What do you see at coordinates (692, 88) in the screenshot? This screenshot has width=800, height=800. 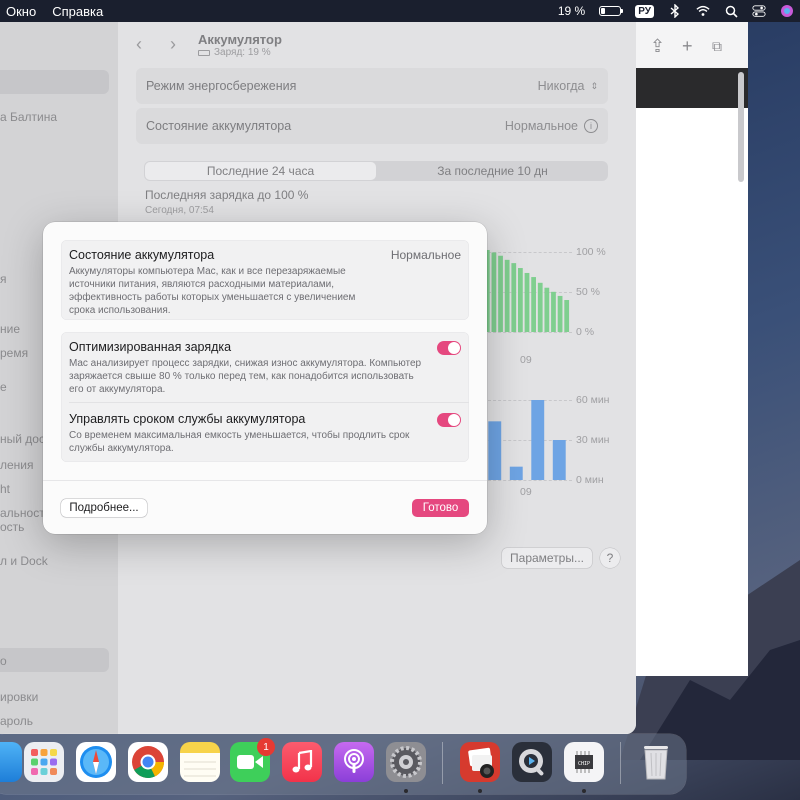 I see `background-window-header` at bounding box center [692, 88].